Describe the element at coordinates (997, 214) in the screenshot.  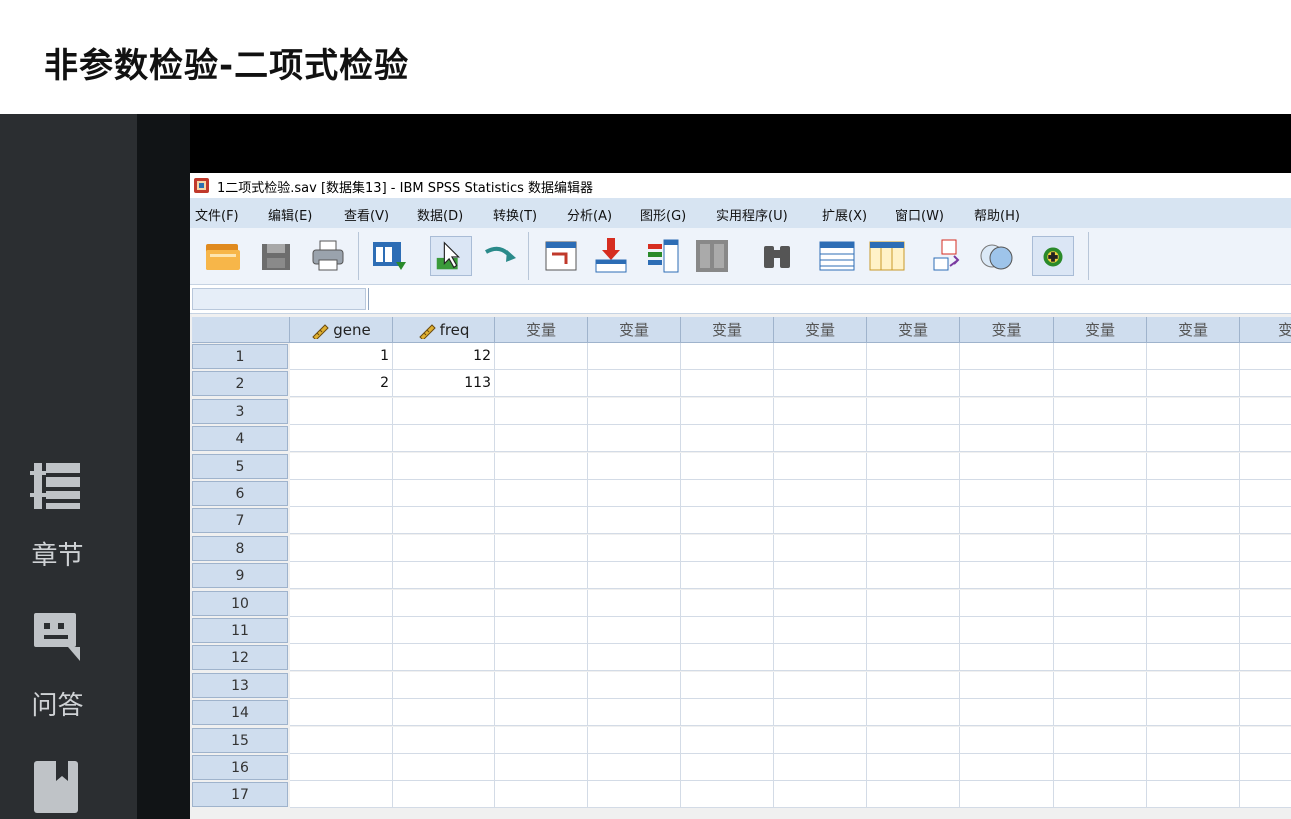
I see `menu-help: 帮助(H)` at that location.